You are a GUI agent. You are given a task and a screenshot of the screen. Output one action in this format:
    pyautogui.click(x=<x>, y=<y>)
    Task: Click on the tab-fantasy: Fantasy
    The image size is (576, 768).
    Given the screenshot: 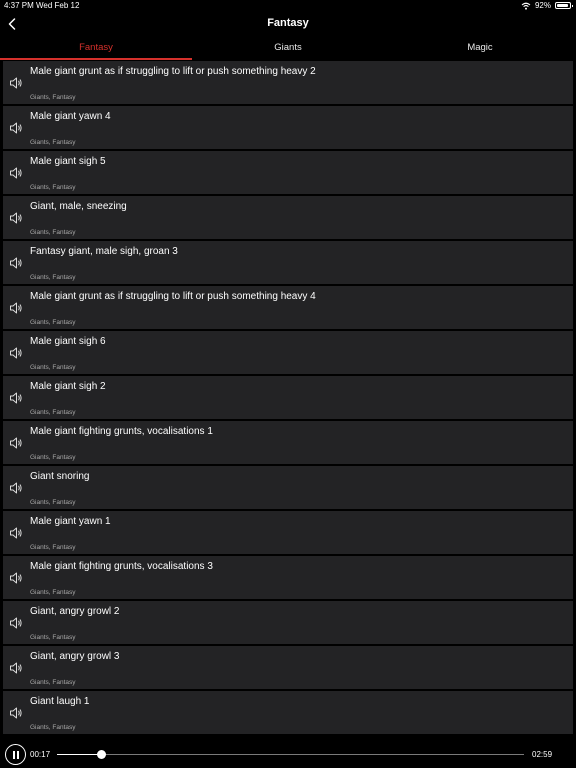 What is the action you would take?
    pyautogui.click(x=96, y=49)
    